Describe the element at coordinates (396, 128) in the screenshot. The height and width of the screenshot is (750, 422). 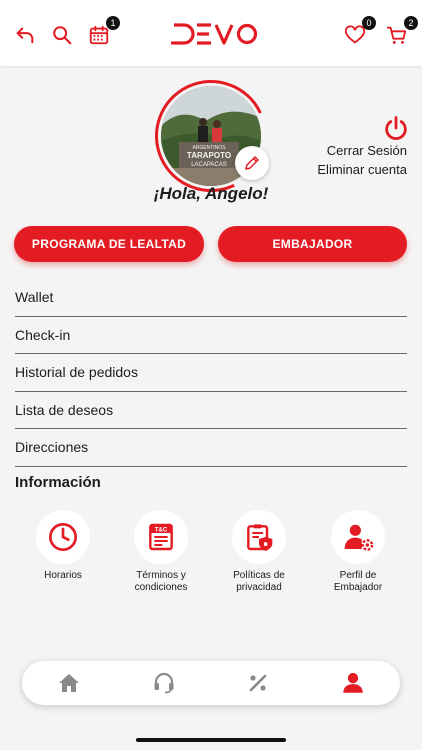
I see `power-icon` at that location.